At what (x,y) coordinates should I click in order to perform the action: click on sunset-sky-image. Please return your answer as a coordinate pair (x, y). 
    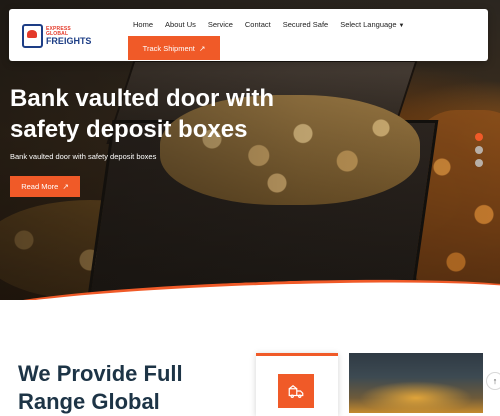
    Looking at the image, I should click on (416, 383).